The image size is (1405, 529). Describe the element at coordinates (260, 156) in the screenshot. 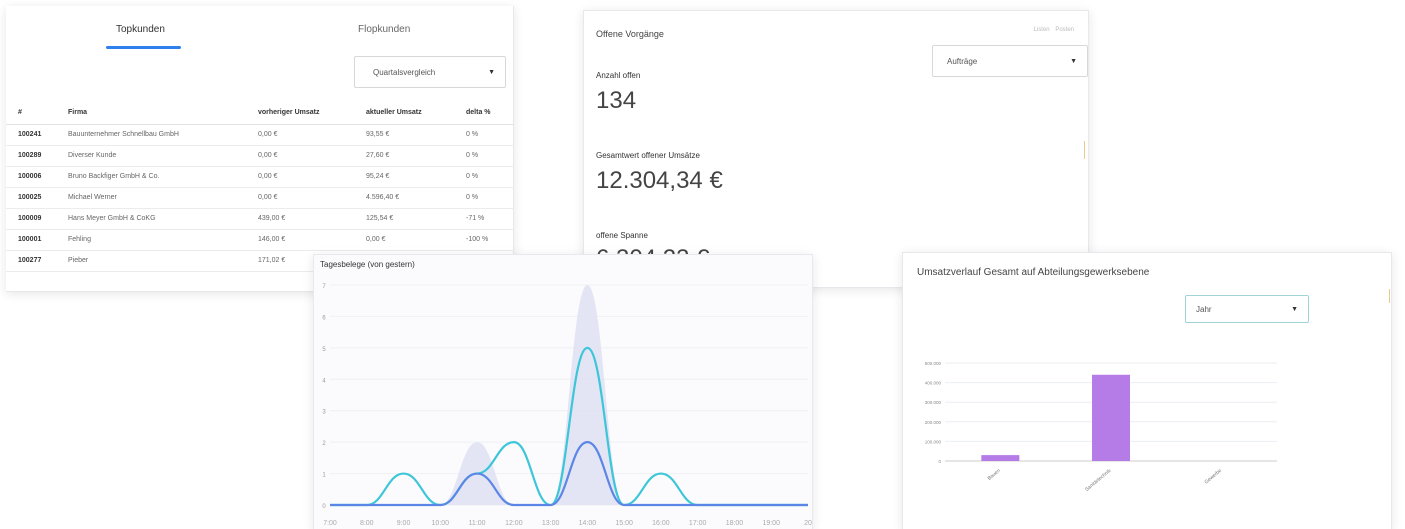

I see `table-row: 100289 Diverser Kunde 0,00 € 27,60 € 0 %` at that location.